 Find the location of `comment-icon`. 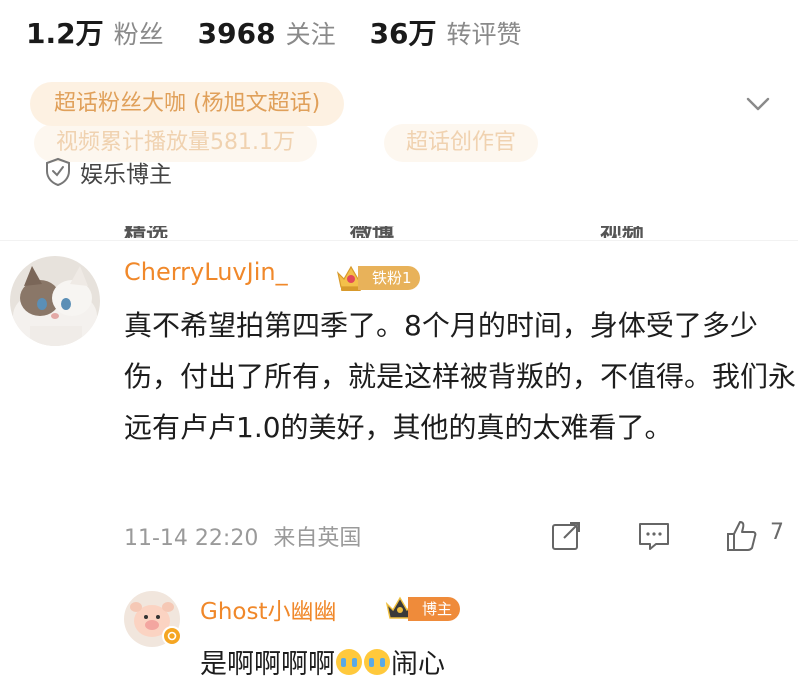

comment-icon is located at coordinates (654, 536).